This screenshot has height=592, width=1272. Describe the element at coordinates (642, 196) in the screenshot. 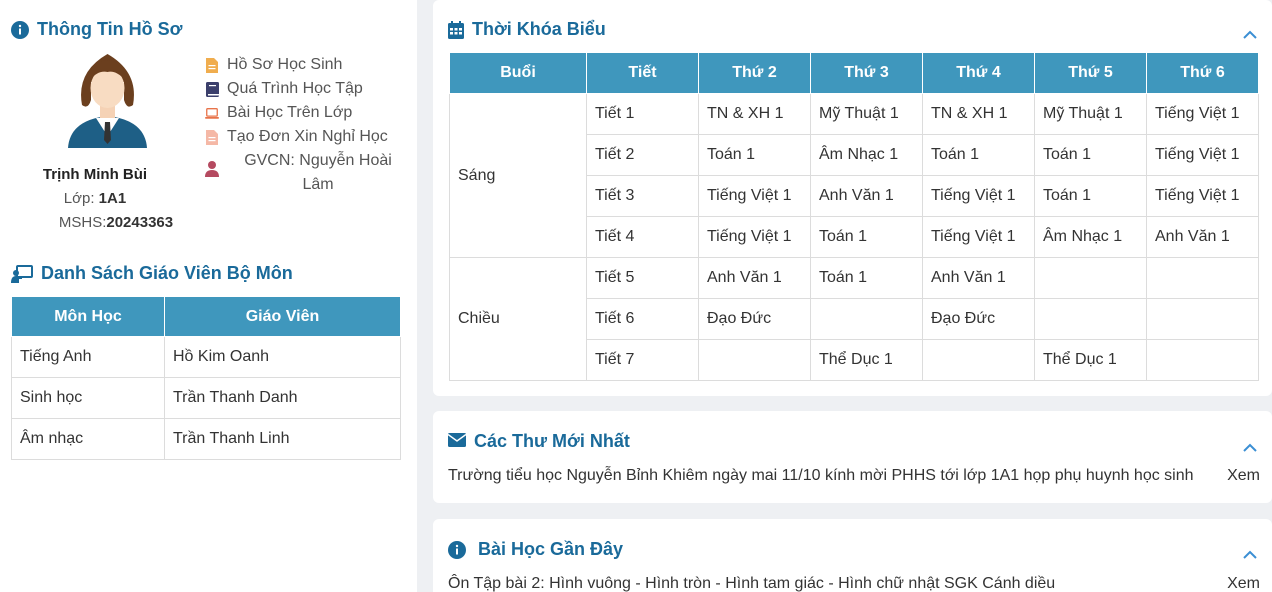

I see `period-cell: Tiết 3` at that location.